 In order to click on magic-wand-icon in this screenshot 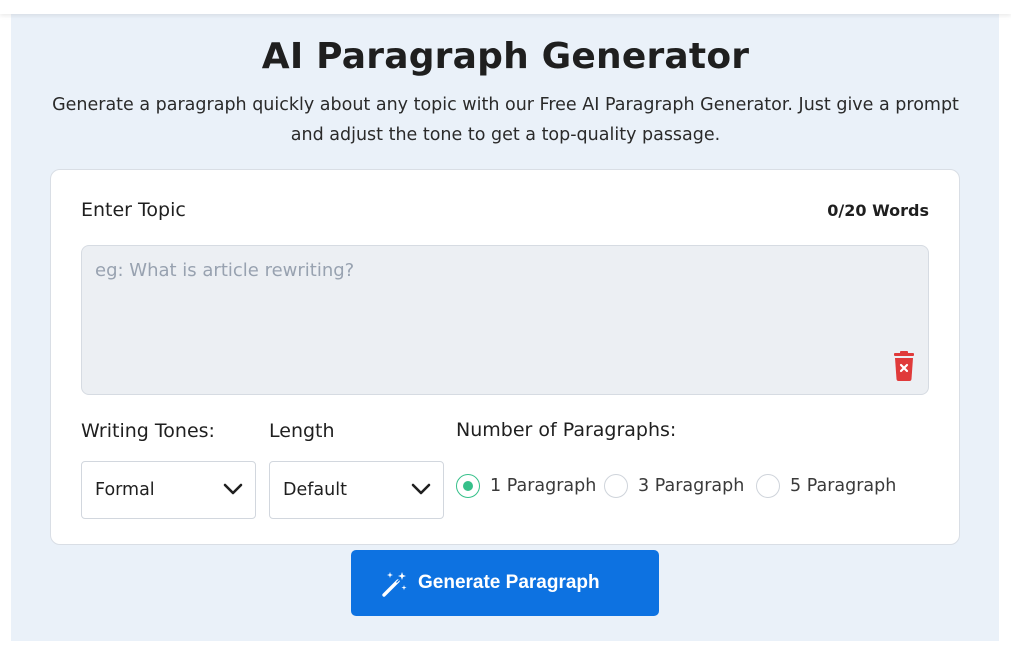, I will do `click(394, 584)`.